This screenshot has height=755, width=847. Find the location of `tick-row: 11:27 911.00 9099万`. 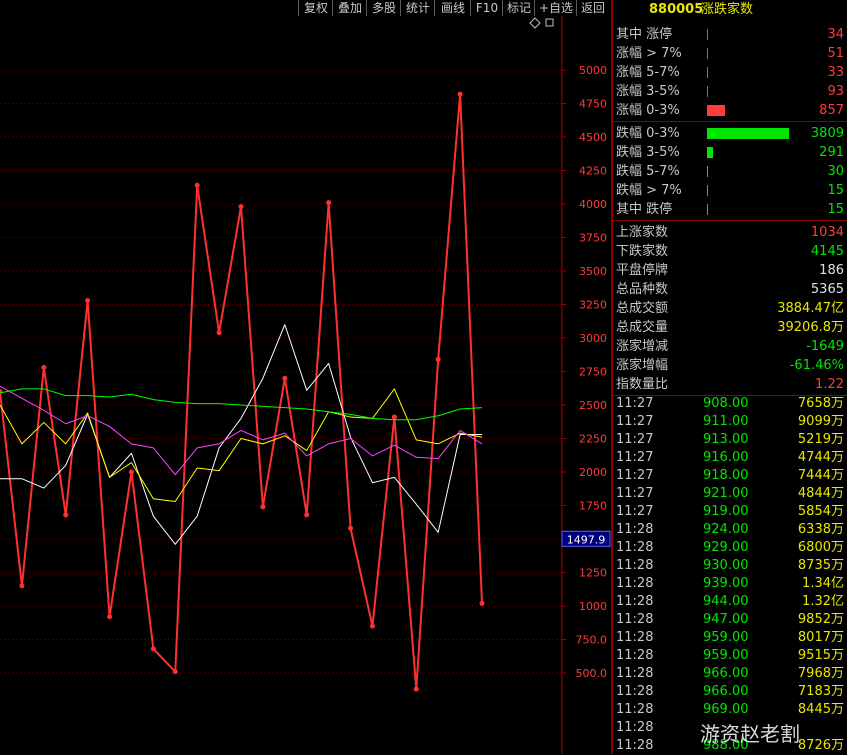

tick-row: 11:27 911.00 9099万 is located at coordinates (730, 422).